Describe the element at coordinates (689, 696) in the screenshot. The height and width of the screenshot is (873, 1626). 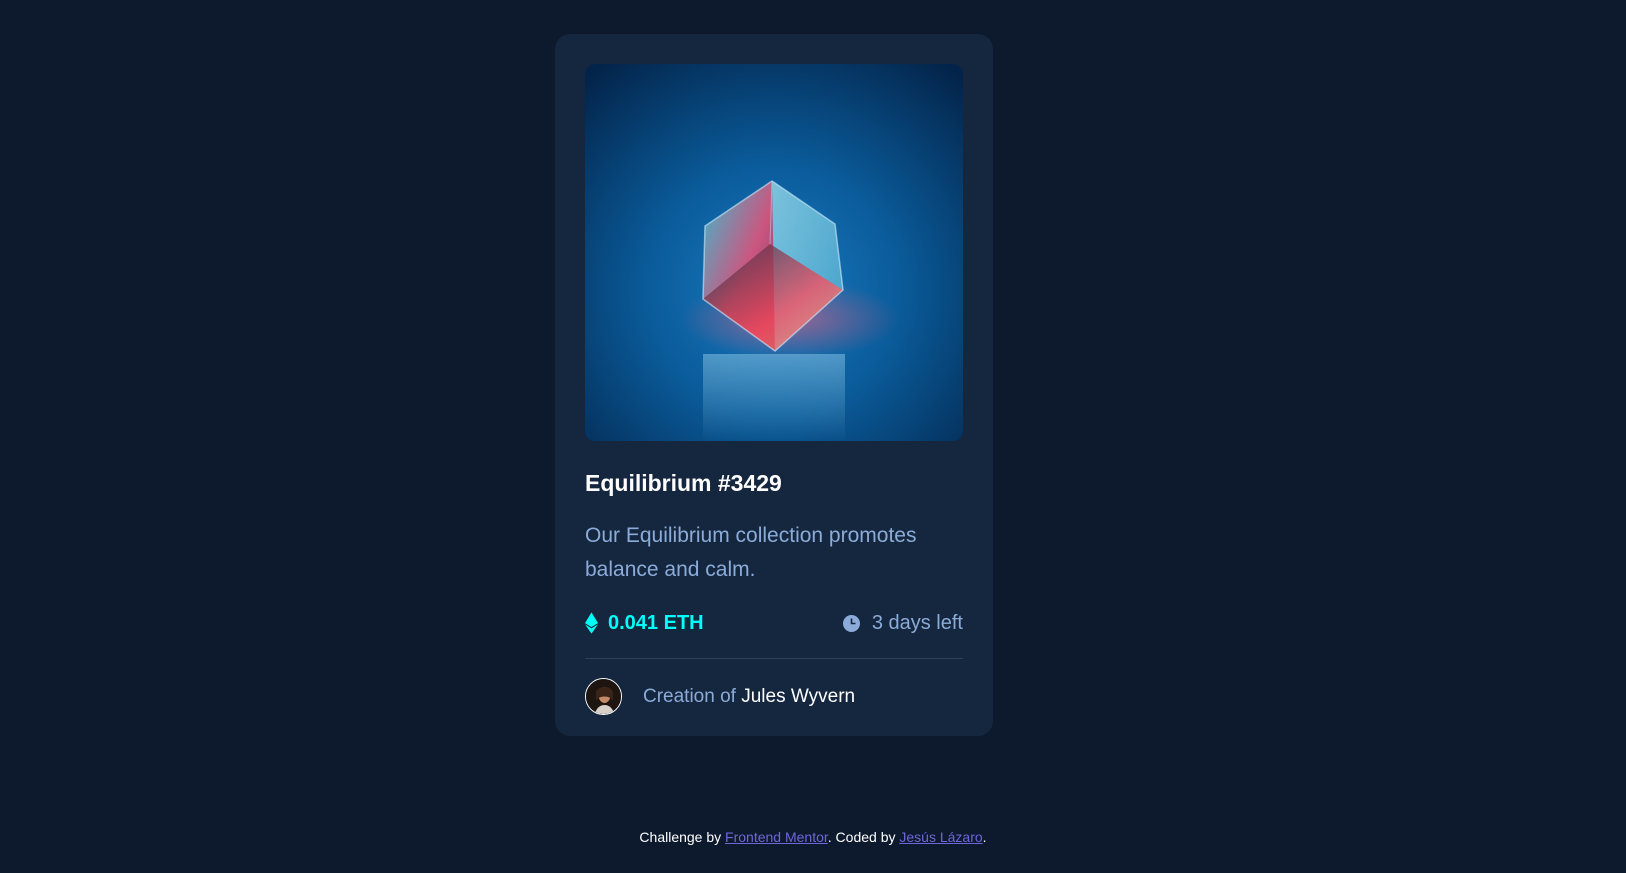
I see `creator-prefix: Creation of` at that location.